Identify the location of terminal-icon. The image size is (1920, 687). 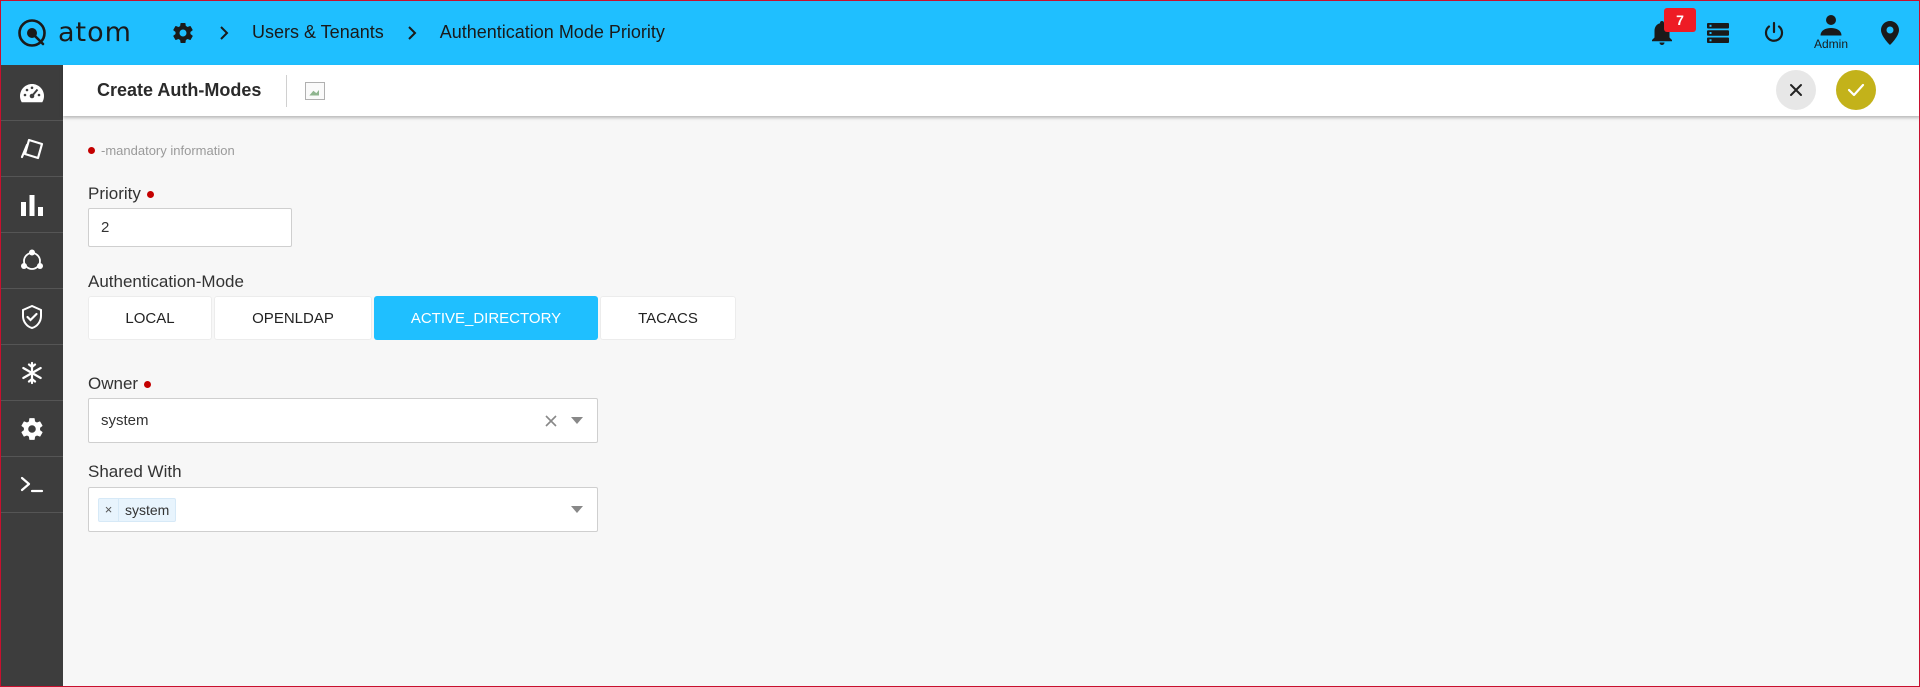
(31, 484).